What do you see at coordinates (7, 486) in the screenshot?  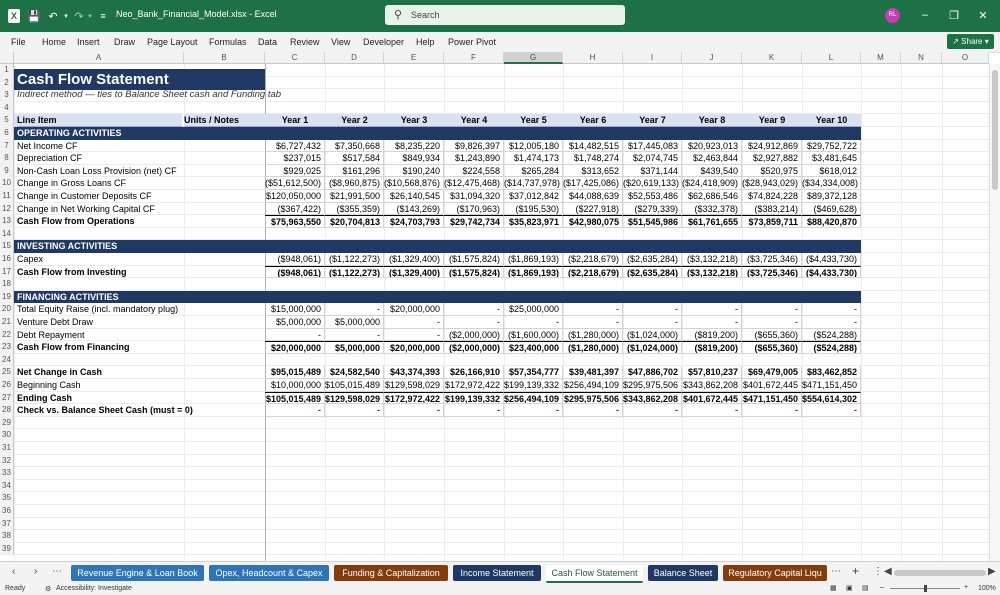 I see `row-header: 34` at bounding box center [7, 486].